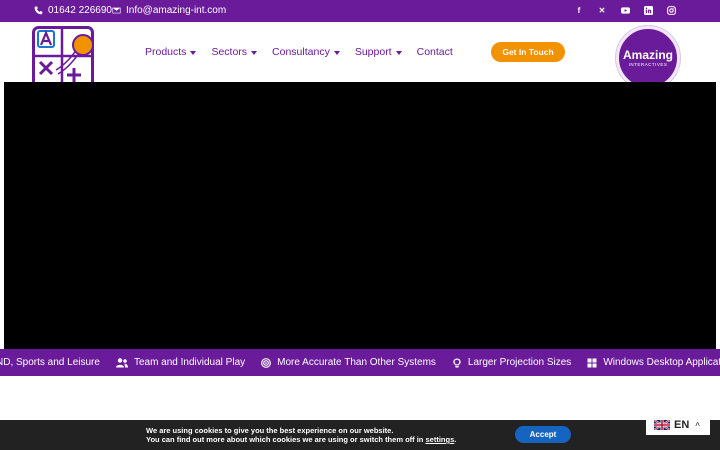  I want to click on top-bar: 01642 226690 Info@amazing-int.com f ✕, so click(360, 11).